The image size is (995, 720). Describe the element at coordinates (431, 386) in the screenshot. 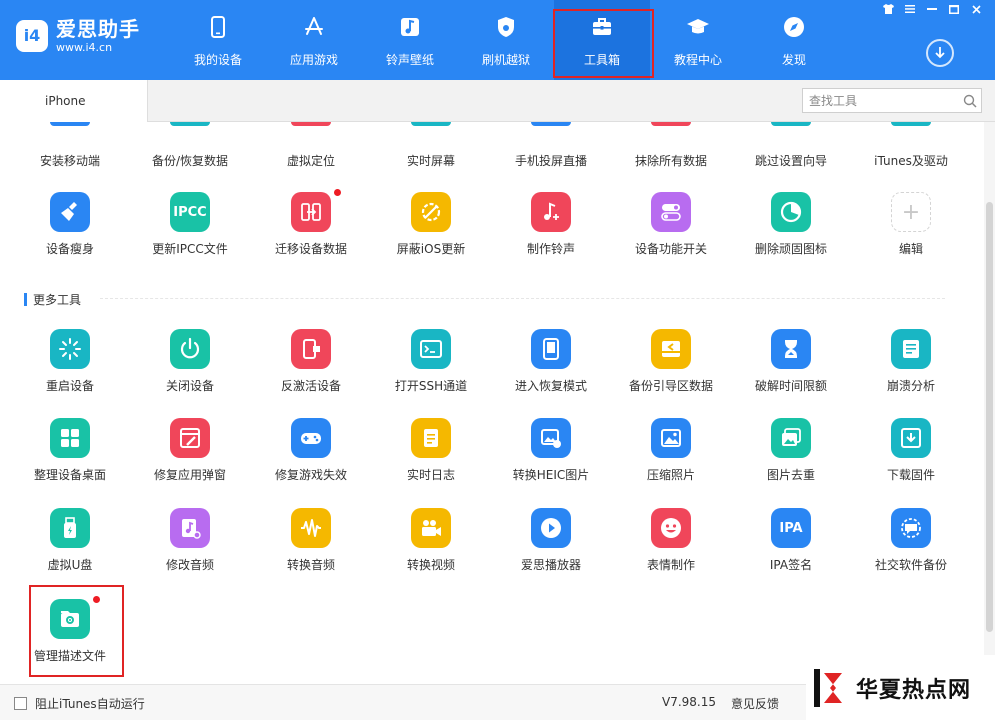

I see `tool-label: 打开SSH通道` at that location.